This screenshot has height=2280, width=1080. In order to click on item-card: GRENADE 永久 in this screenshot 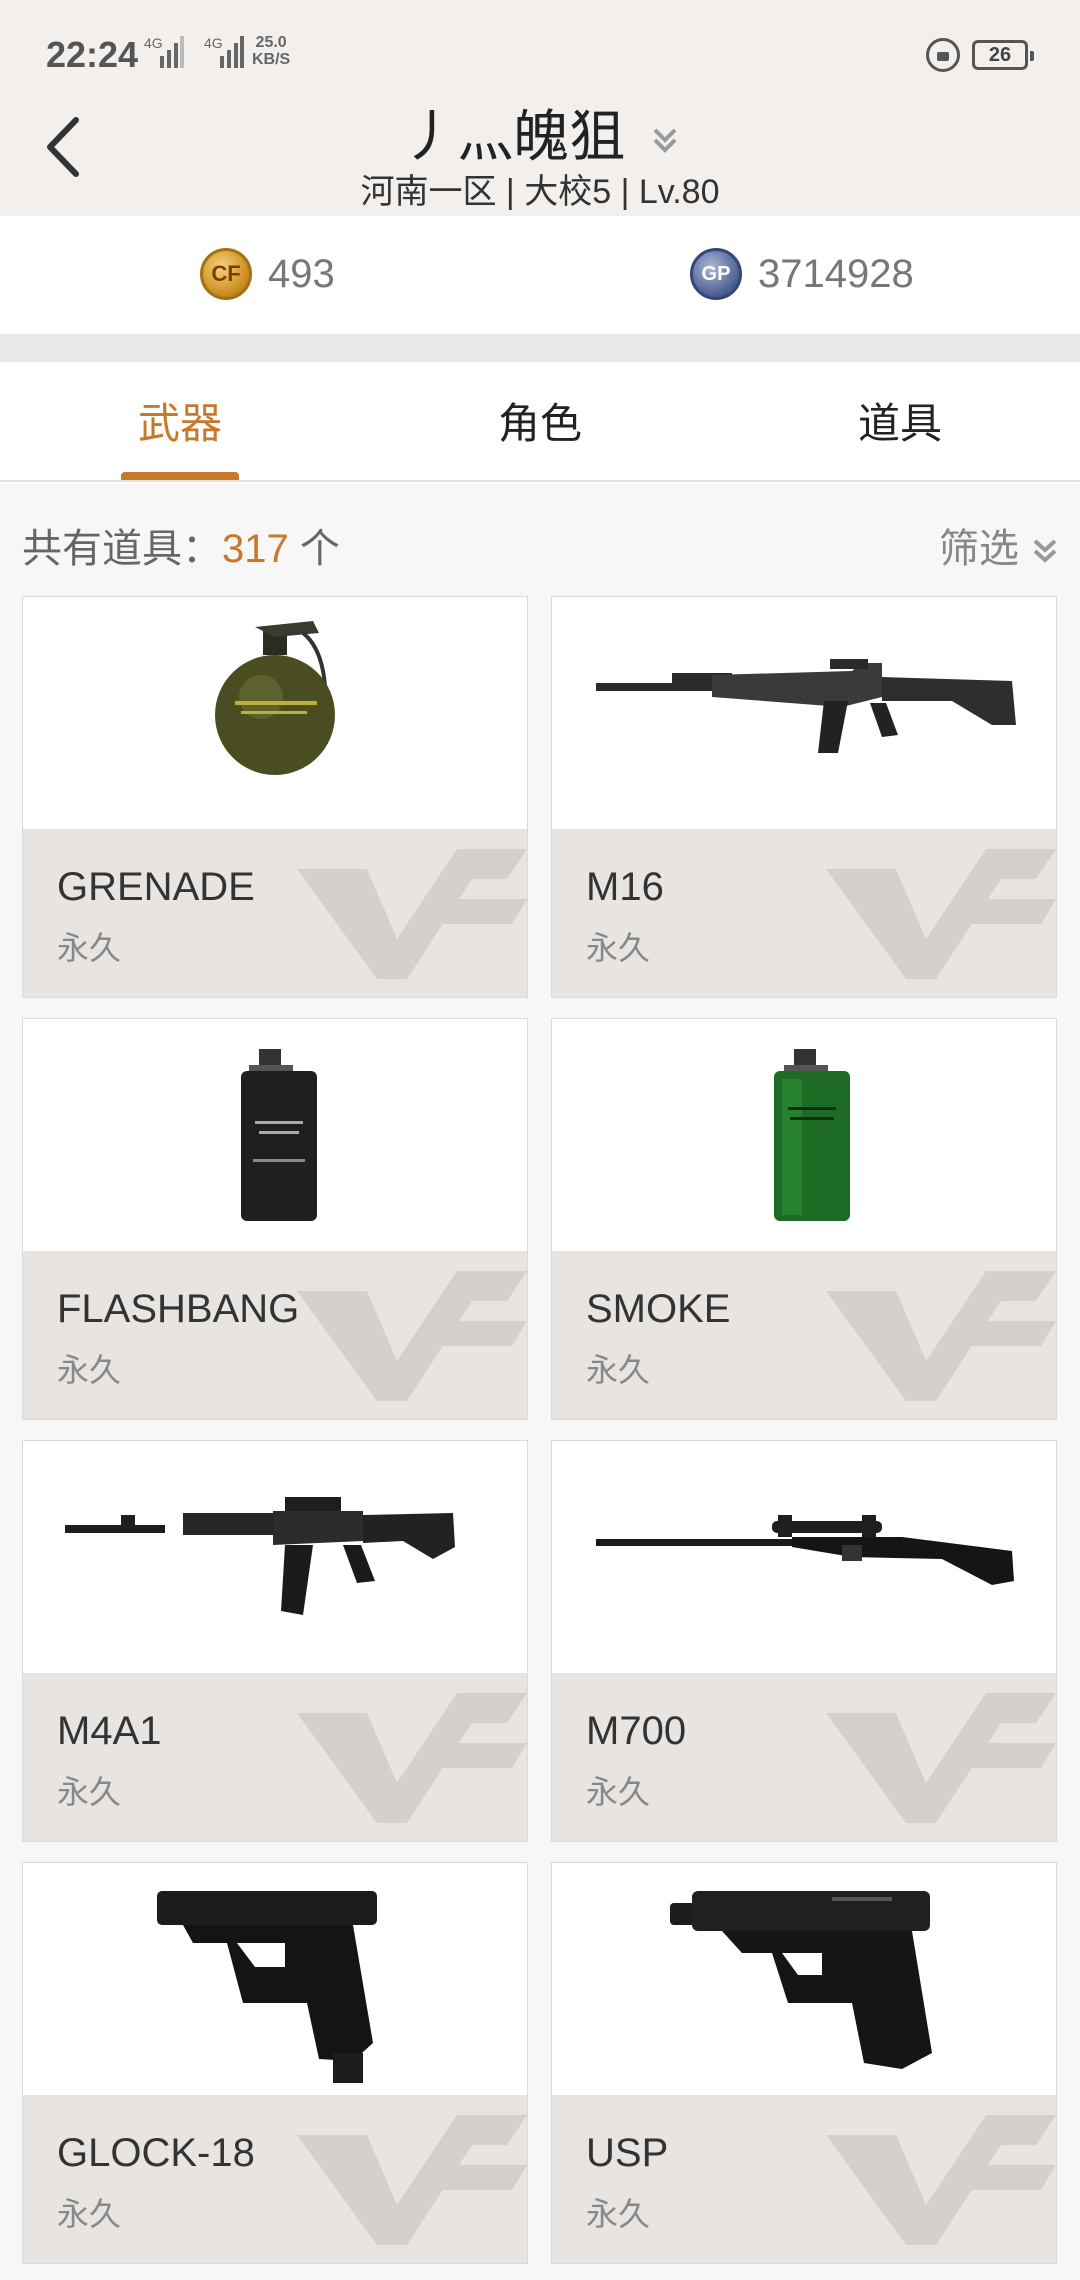, I will do `click(275, 797)`.